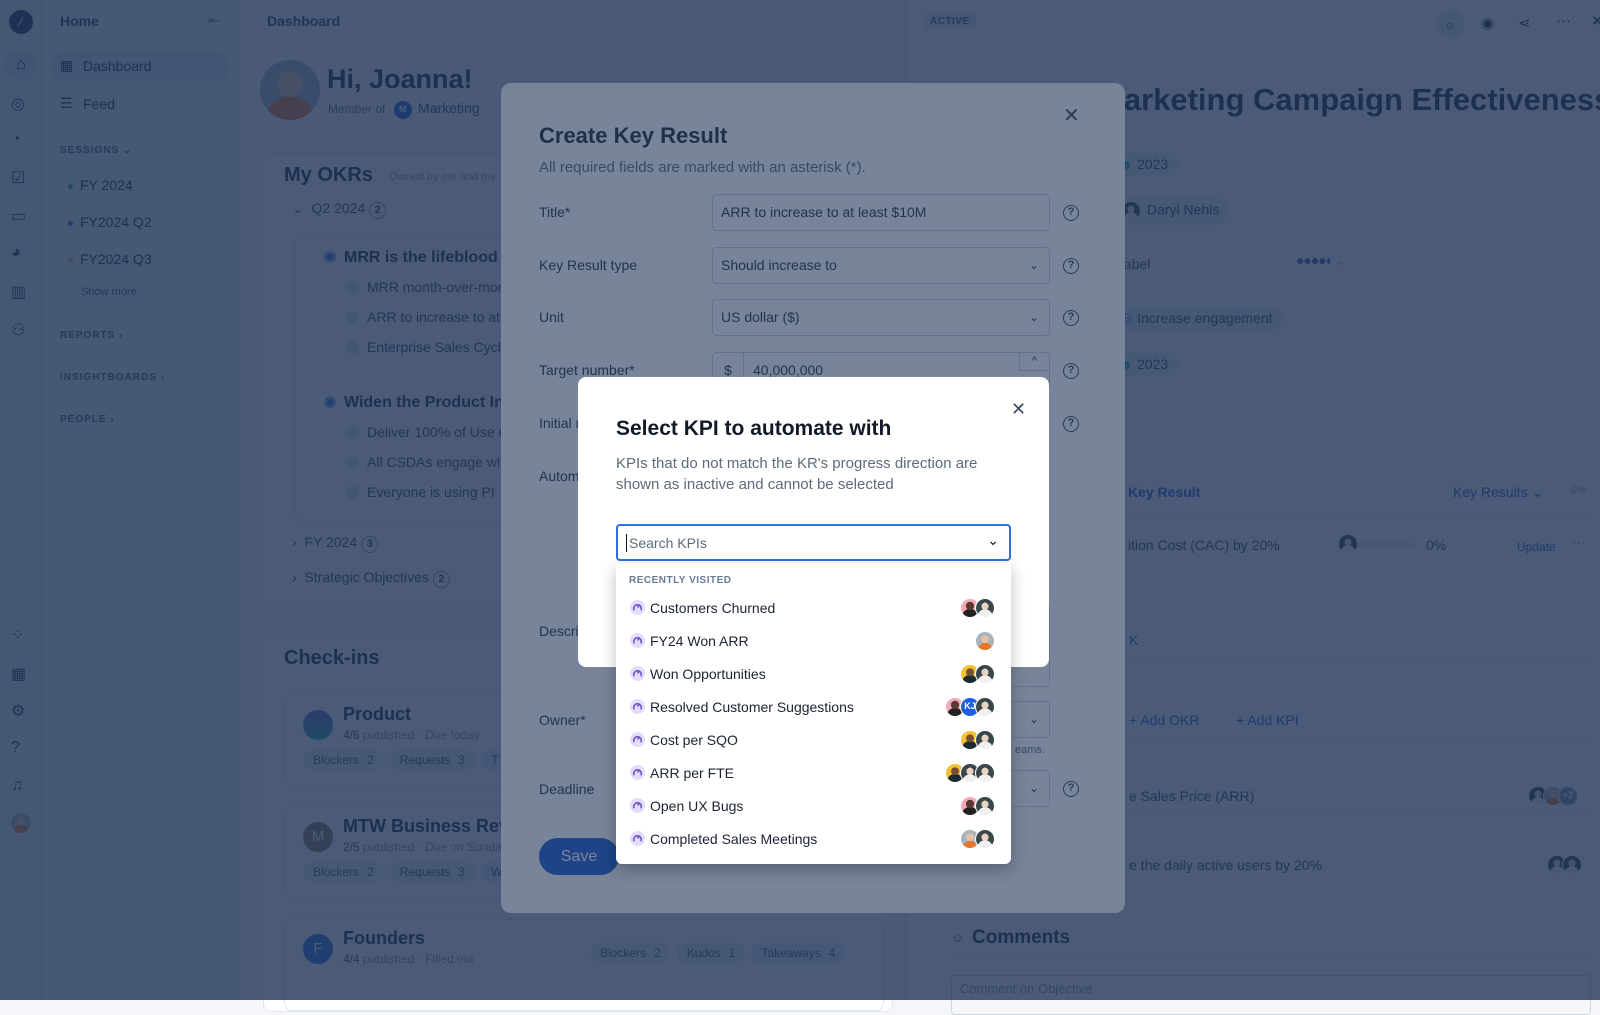  What do you see at coordinates (91, 335) in the screenshot?
I see `reports-section: REPORTS ›` at bounding box center [91, 335].